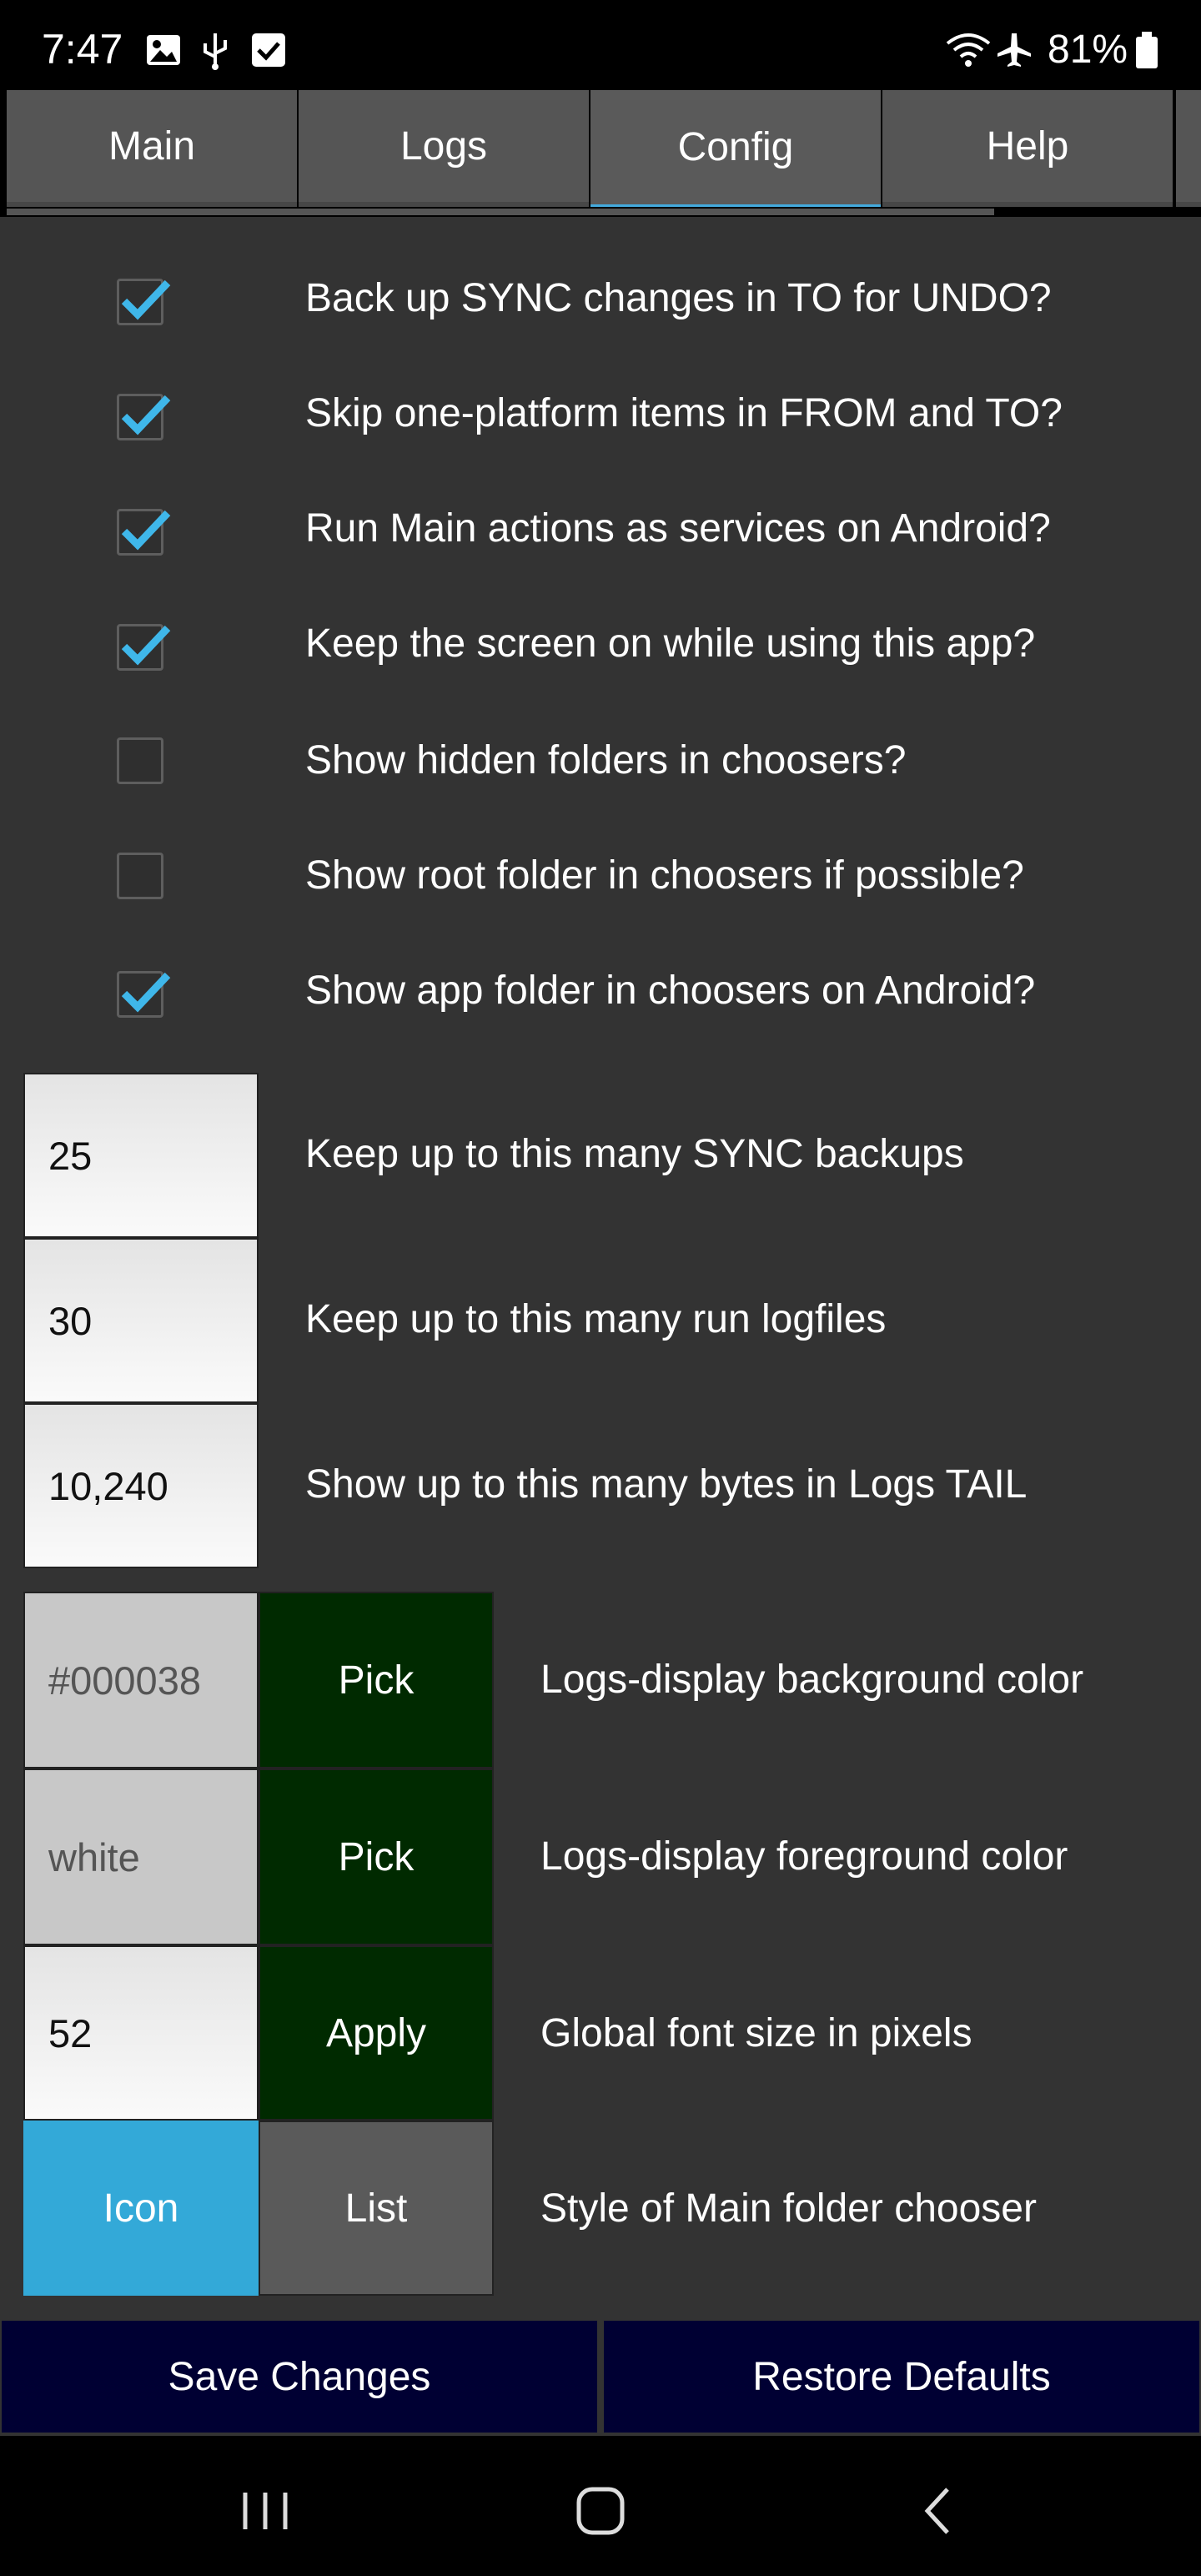 The width and height of the screenshot is (1201, 2576). I want to click on checkbox-skip-one-platform, so click(144, 417).